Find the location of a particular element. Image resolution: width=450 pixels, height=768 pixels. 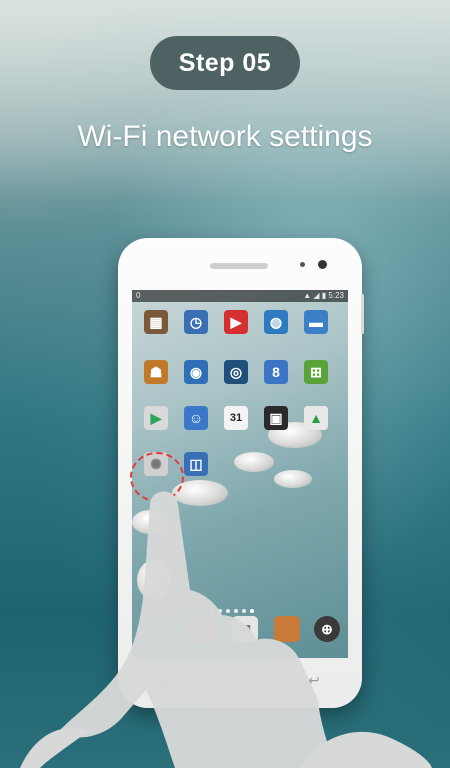

youtube-app-icon: ▶ is located at coordinates (236, 322).